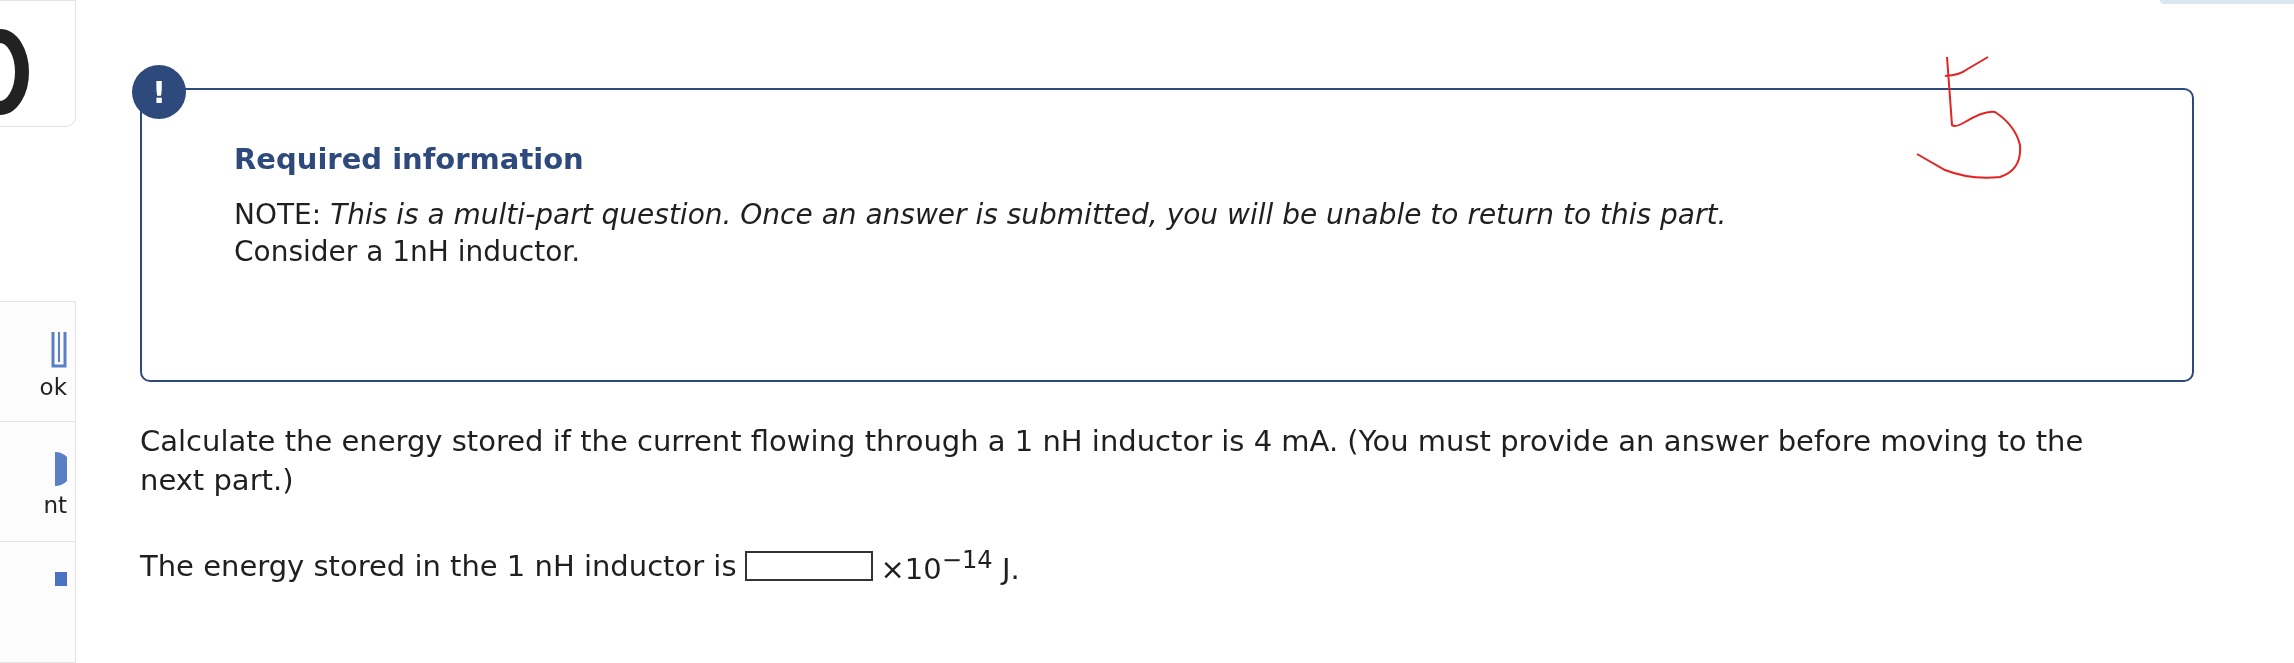 Image resolution: width=2294 pixels, height=663 pixels. What do you see at coordinates (408, 252) in the screenshot?
I see `context-text: Consider a 1nH inductor.` at bounding box center [408, 252].